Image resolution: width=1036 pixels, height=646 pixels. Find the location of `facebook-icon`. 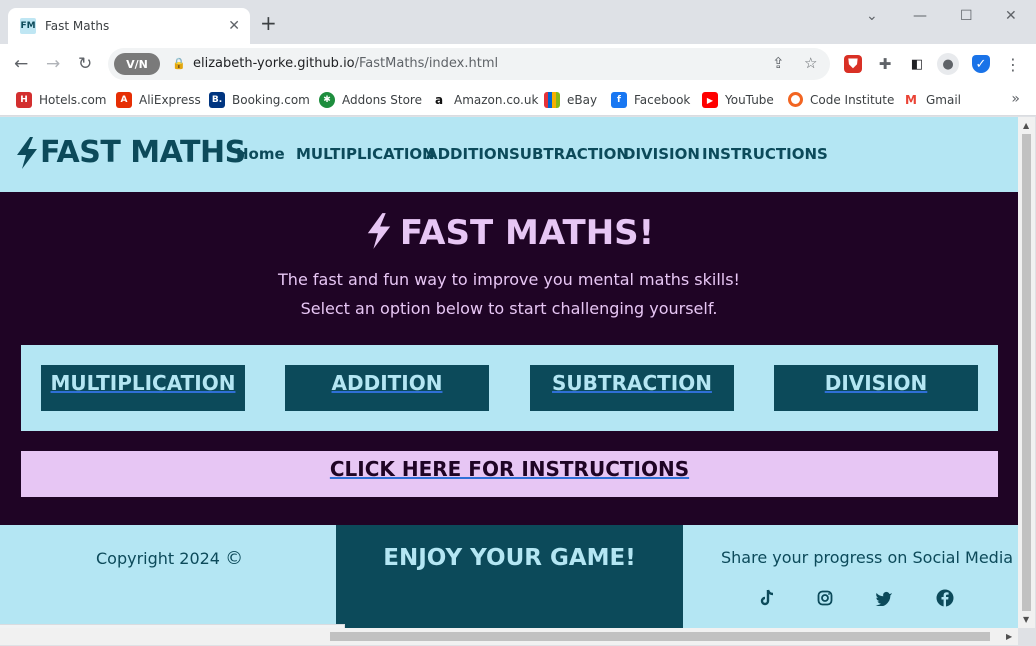

facebook-icon is located at coordinates (945, 598).